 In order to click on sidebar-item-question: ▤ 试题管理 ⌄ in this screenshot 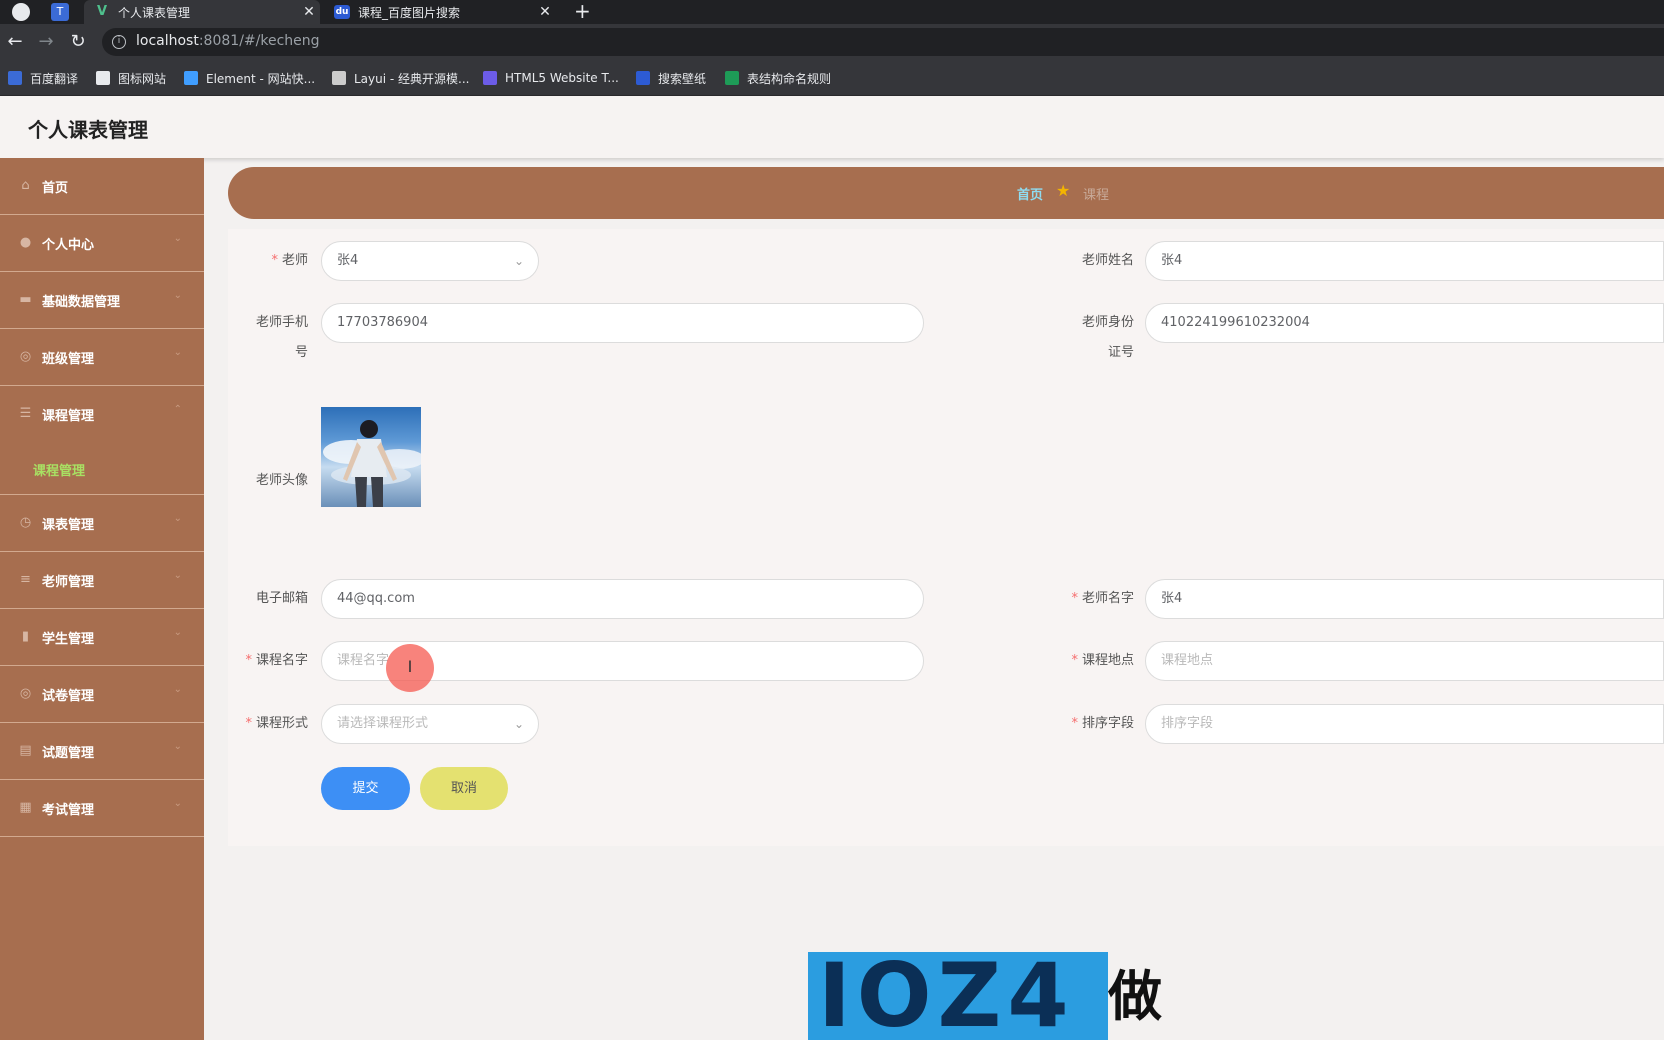, I will do `click(102, 751)`.